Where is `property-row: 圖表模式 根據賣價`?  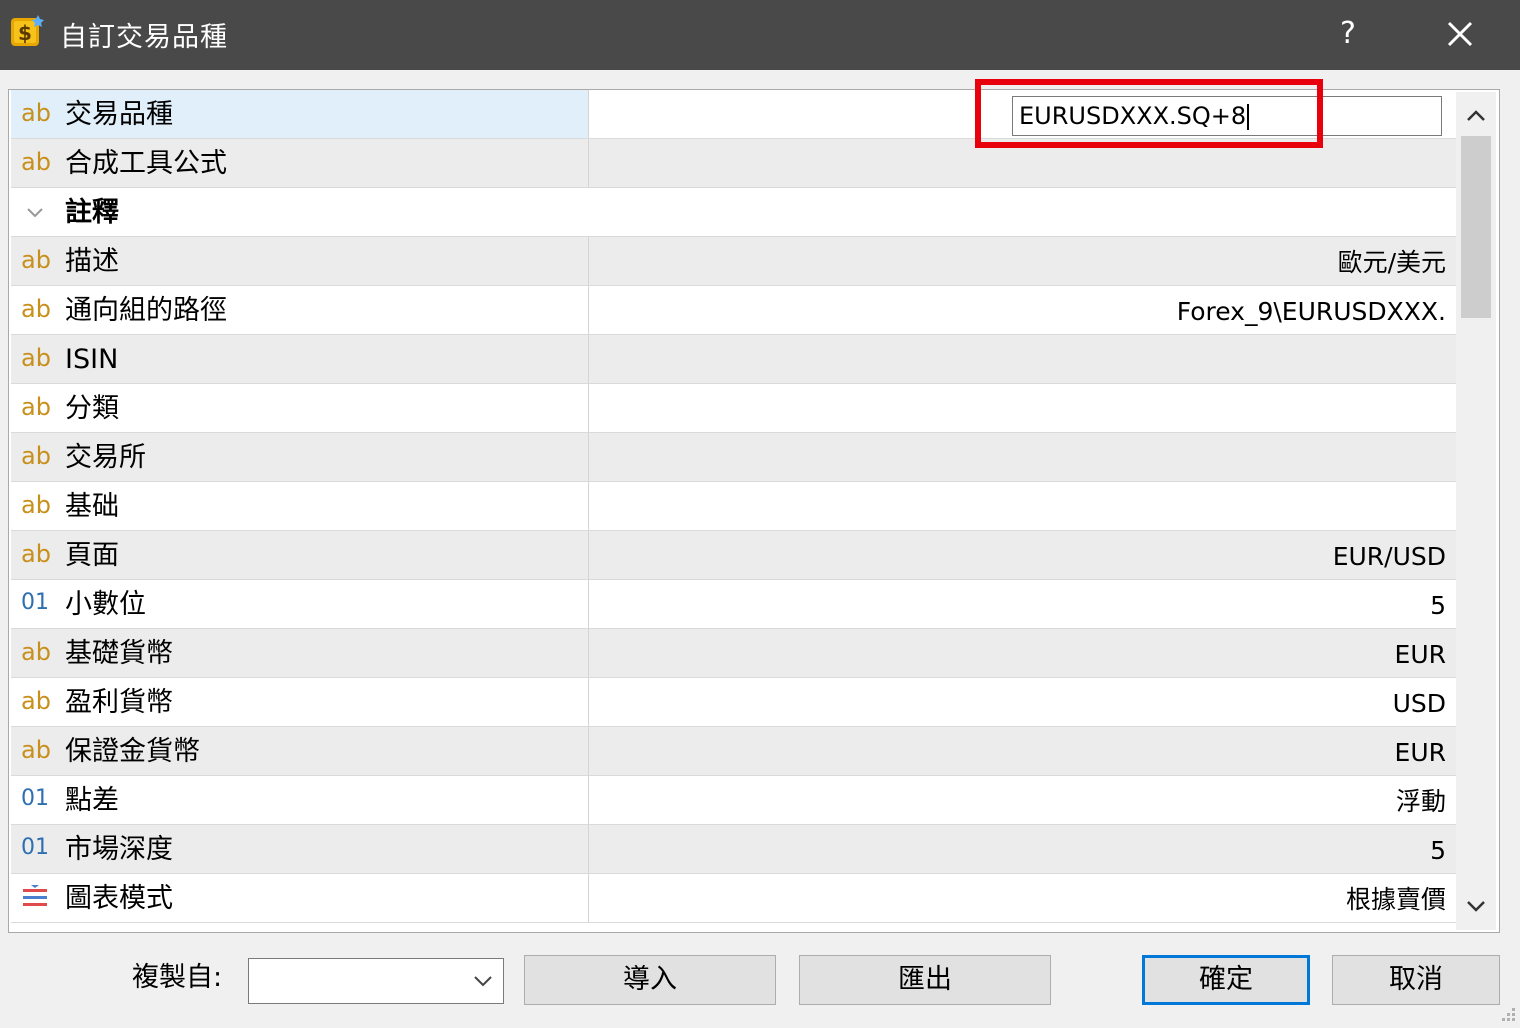
property-row: 圖表模式 根據賣價 is located at coordinates (733, 898).